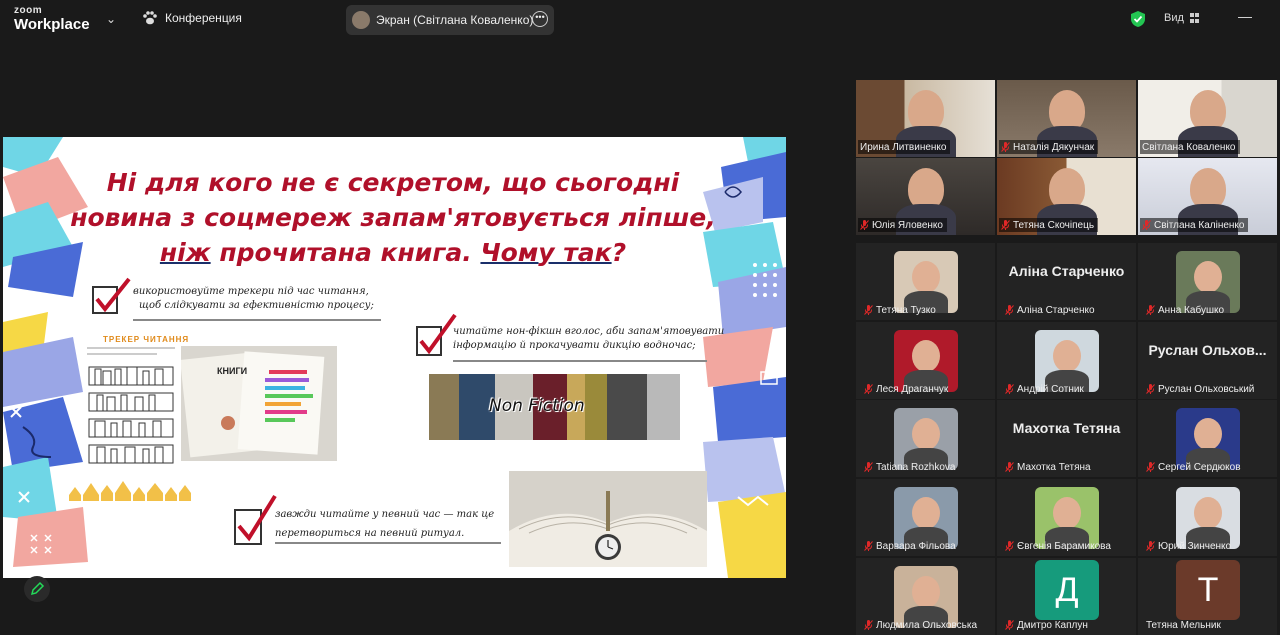  What do you see at coordinates (925, 118) in the screenshot?
I see `participant-tile: Ирина Литвиненко` at bounding box center [925, 118].